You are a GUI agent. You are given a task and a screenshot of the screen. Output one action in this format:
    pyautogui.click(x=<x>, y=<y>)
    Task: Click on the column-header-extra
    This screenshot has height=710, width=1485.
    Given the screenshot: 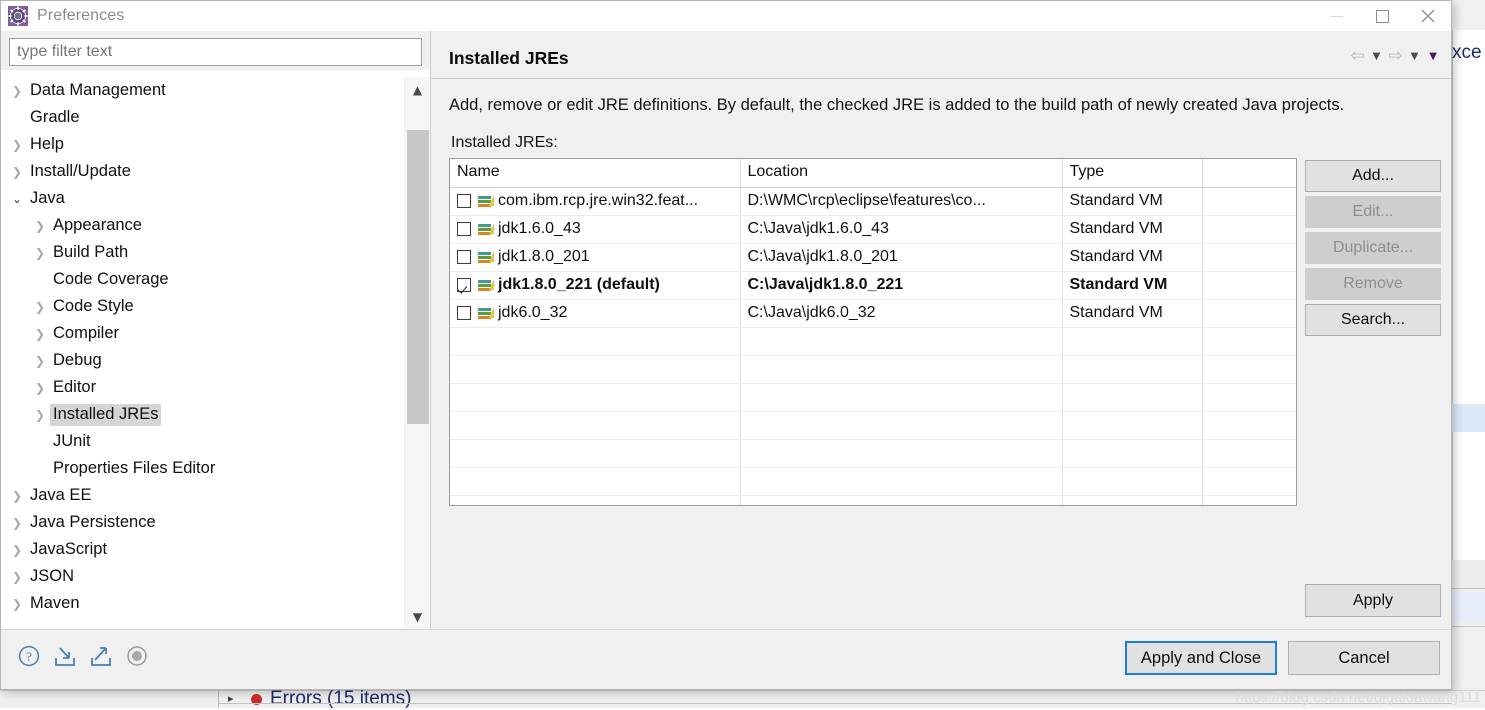 What is the action you would take?
    pyautogui.click(x=1249, y=173)
    